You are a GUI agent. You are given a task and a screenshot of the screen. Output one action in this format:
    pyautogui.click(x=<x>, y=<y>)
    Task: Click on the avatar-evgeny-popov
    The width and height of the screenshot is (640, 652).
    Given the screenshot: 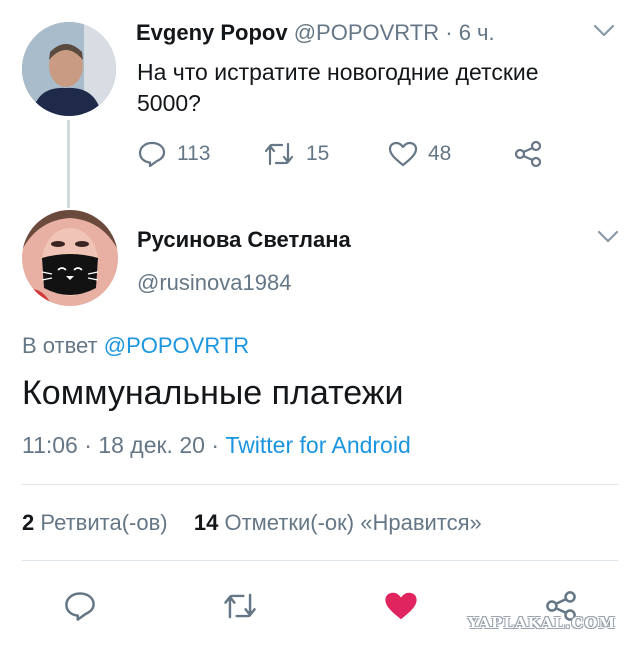 What is the action you would take?
    pyautogui.click(x=69, y=69)
    